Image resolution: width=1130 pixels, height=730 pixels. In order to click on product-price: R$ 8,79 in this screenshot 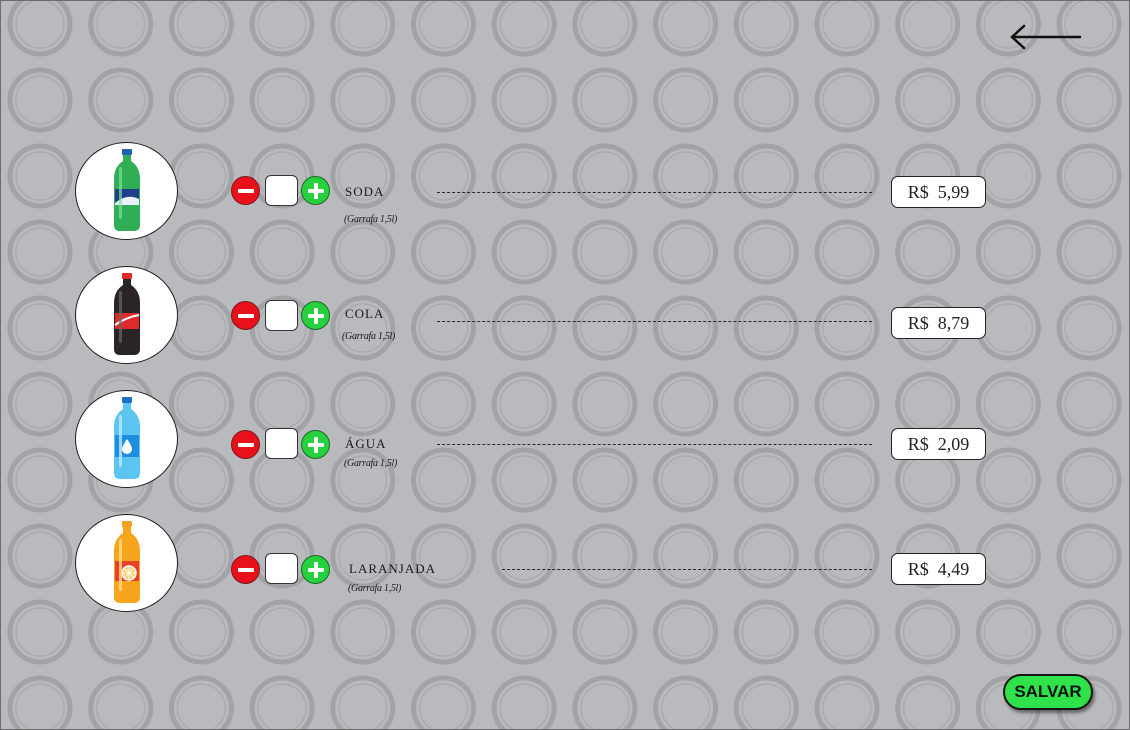, I will do `click(938, 323)`.